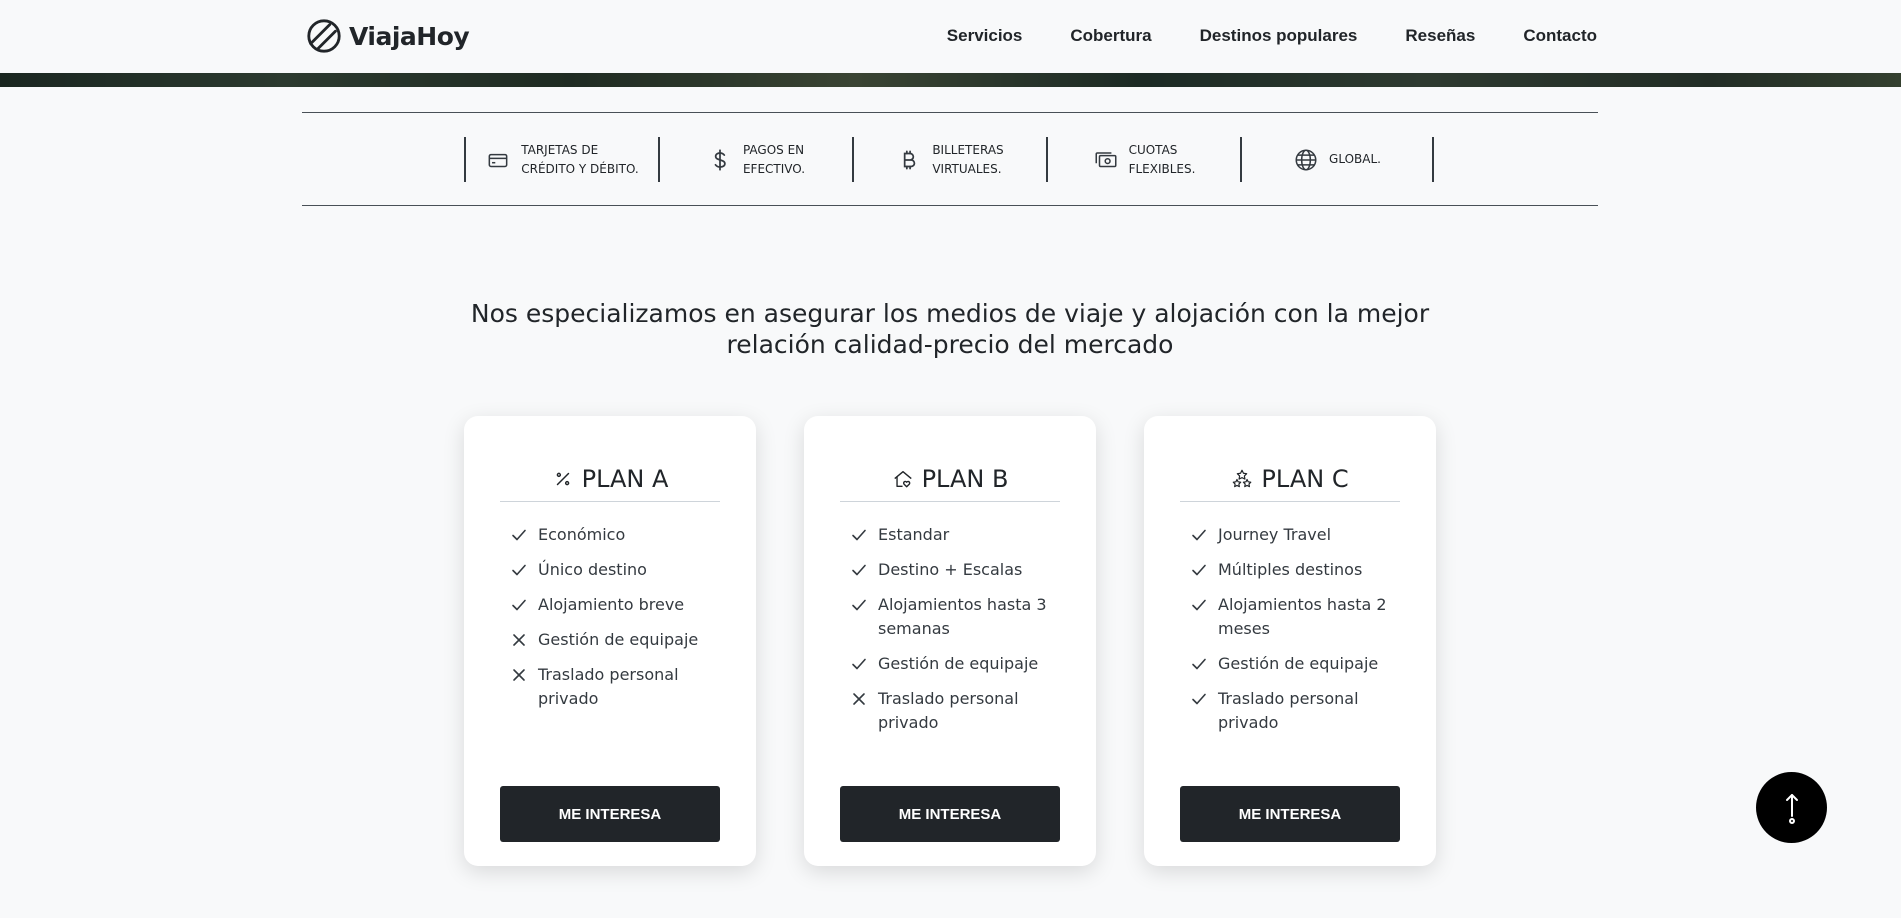 The width and height of the screenshot is (1901, 918). Describe the element at coordinates (950, 80) in the screenshot. I see `hero-image-edge` at that location.